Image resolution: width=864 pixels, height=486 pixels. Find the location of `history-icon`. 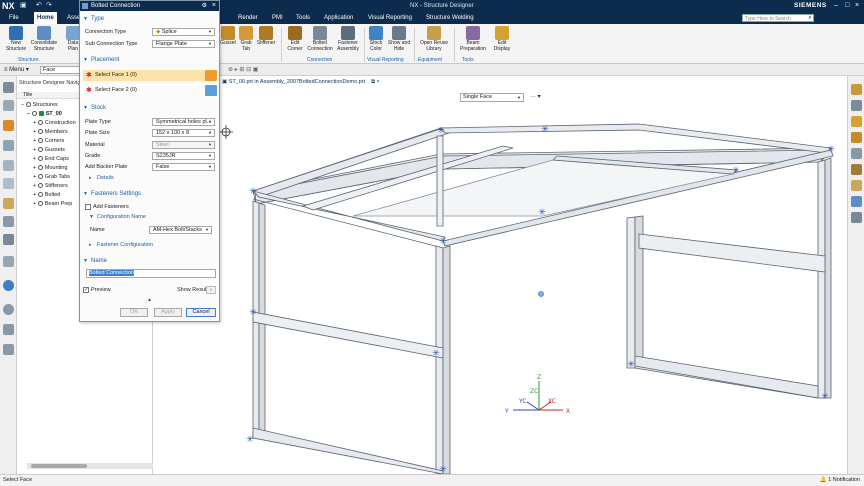

history-icon is located at coordinates (8, 239).